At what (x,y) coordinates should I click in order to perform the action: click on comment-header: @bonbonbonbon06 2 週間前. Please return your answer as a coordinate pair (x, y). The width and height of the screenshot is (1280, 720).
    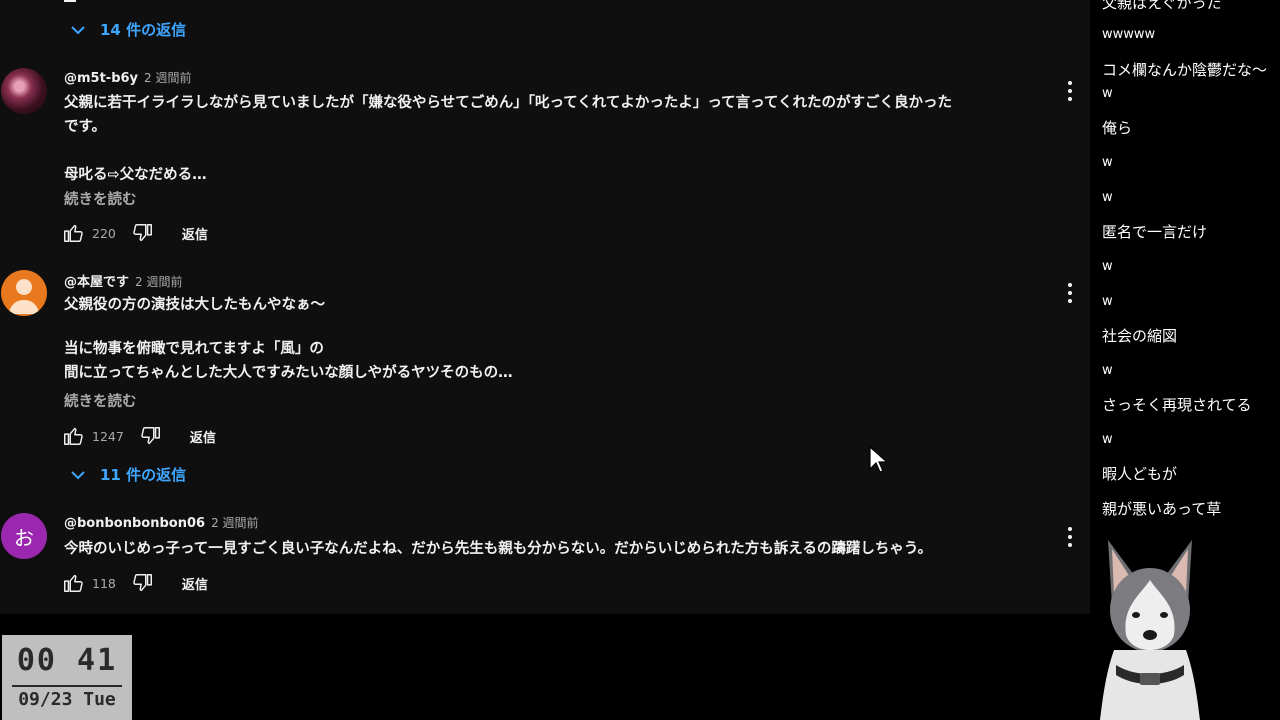
    Looking at the image, I should click on (161, 522).